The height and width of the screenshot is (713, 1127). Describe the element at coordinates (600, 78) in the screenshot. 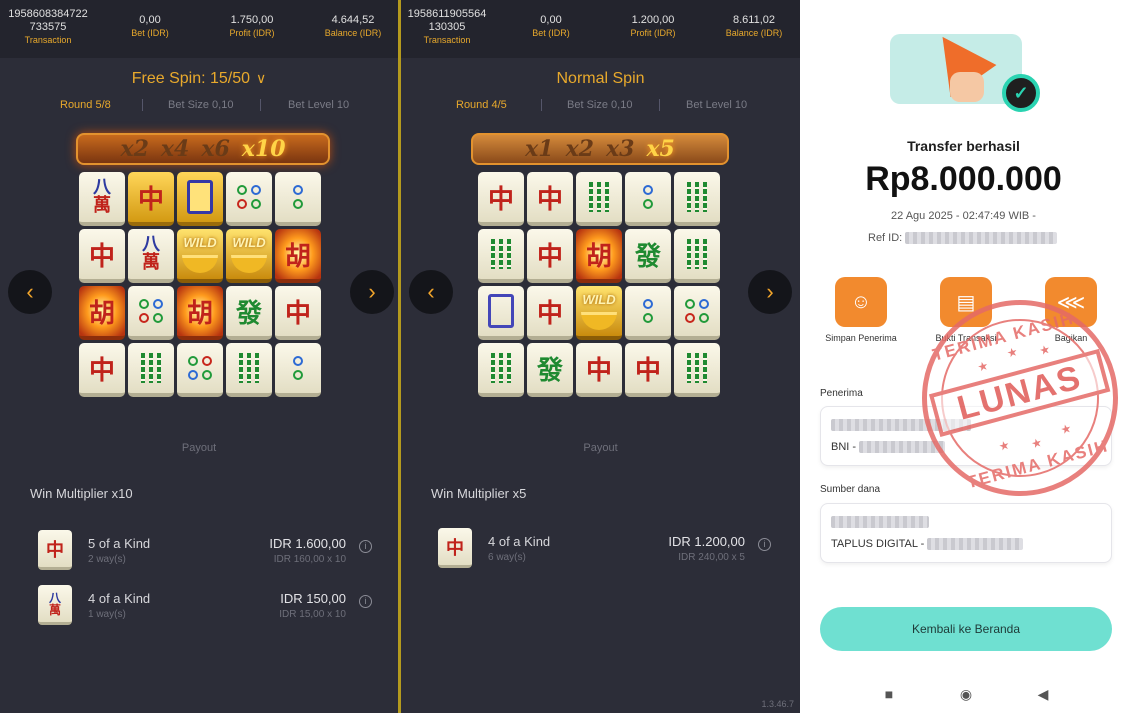

I see `spin-title: Normal Spin` at that location.